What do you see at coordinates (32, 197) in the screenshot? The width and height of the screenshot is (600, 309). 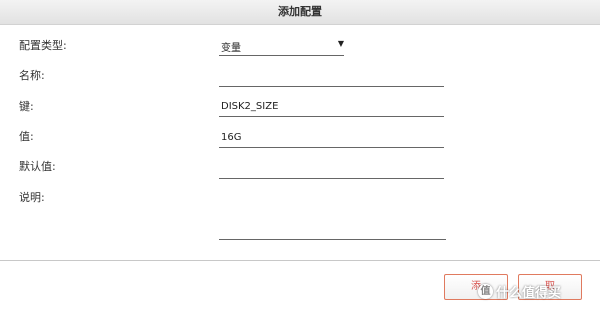 I see `description-label: 说明:` at bounding box center [32, 197].